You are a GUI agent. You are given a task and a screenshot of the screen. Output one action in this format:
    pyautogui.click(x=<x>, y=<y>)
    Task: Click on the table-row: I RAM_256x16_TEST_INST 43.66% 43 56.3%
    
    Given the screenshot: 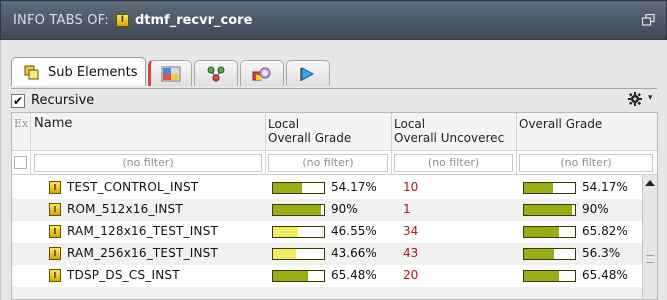 What is the action you would take?
    pyautogui.click(x=327, y=254)
    